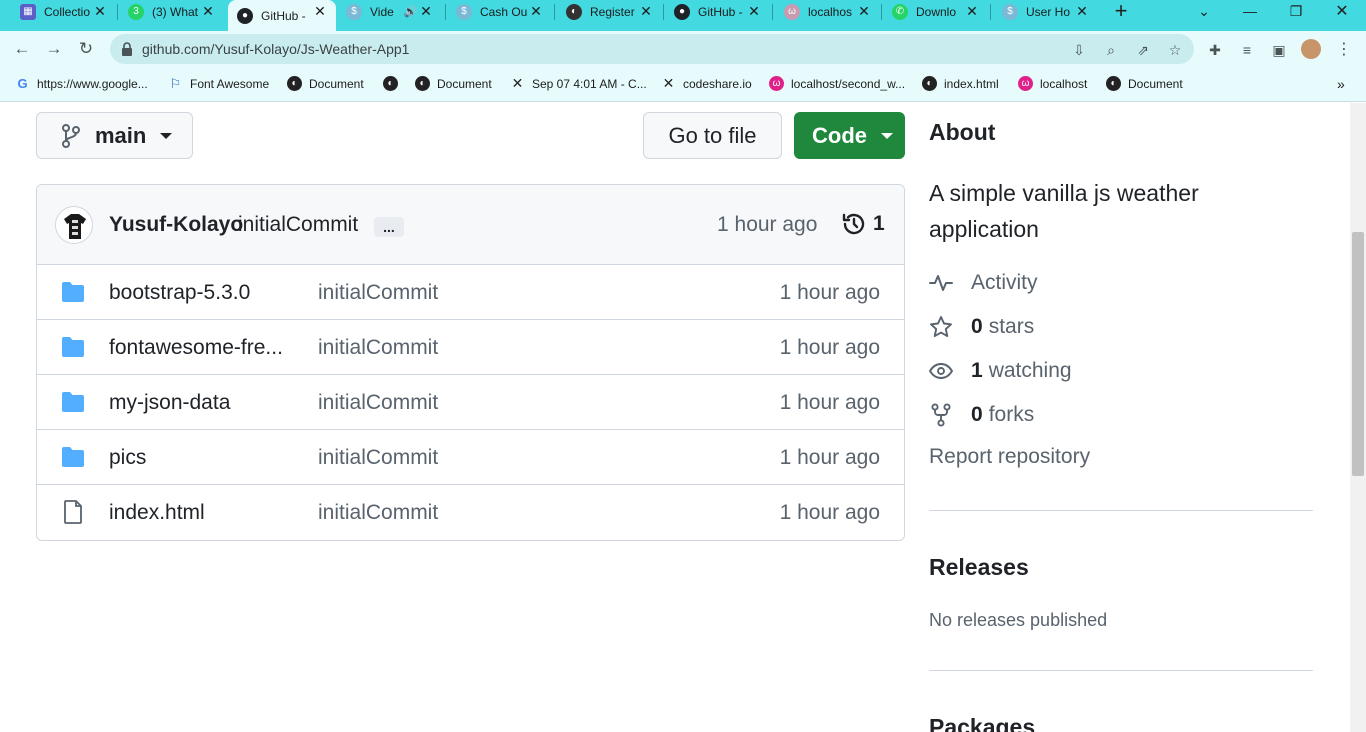 This screenshot has height=732, width=1366. Describe the element at coordinates (127, 458) in the screenshot. I see `file-name-link: pics` at that location.